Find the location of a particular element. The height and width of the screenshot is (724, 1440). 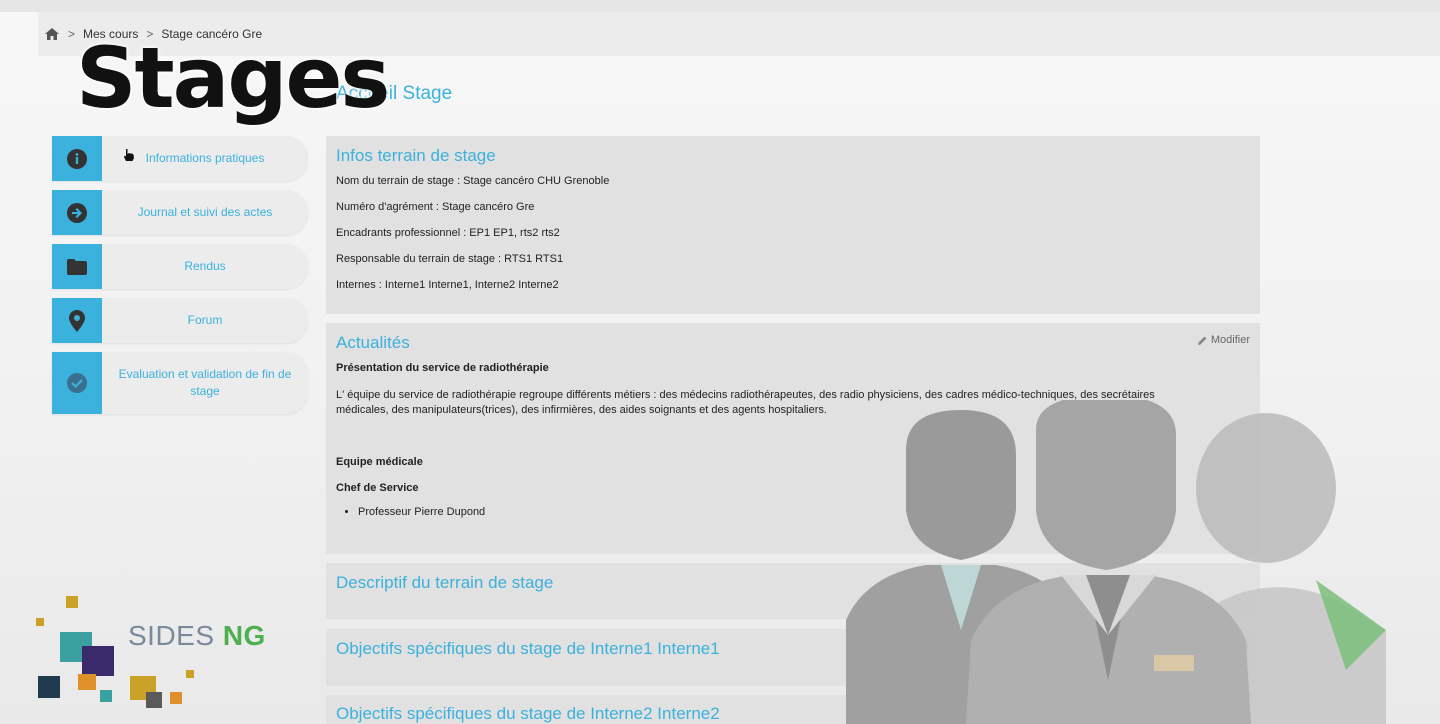

sidebar-item-journal: Journal et suivi des actes is located at coordinates (180, 212).